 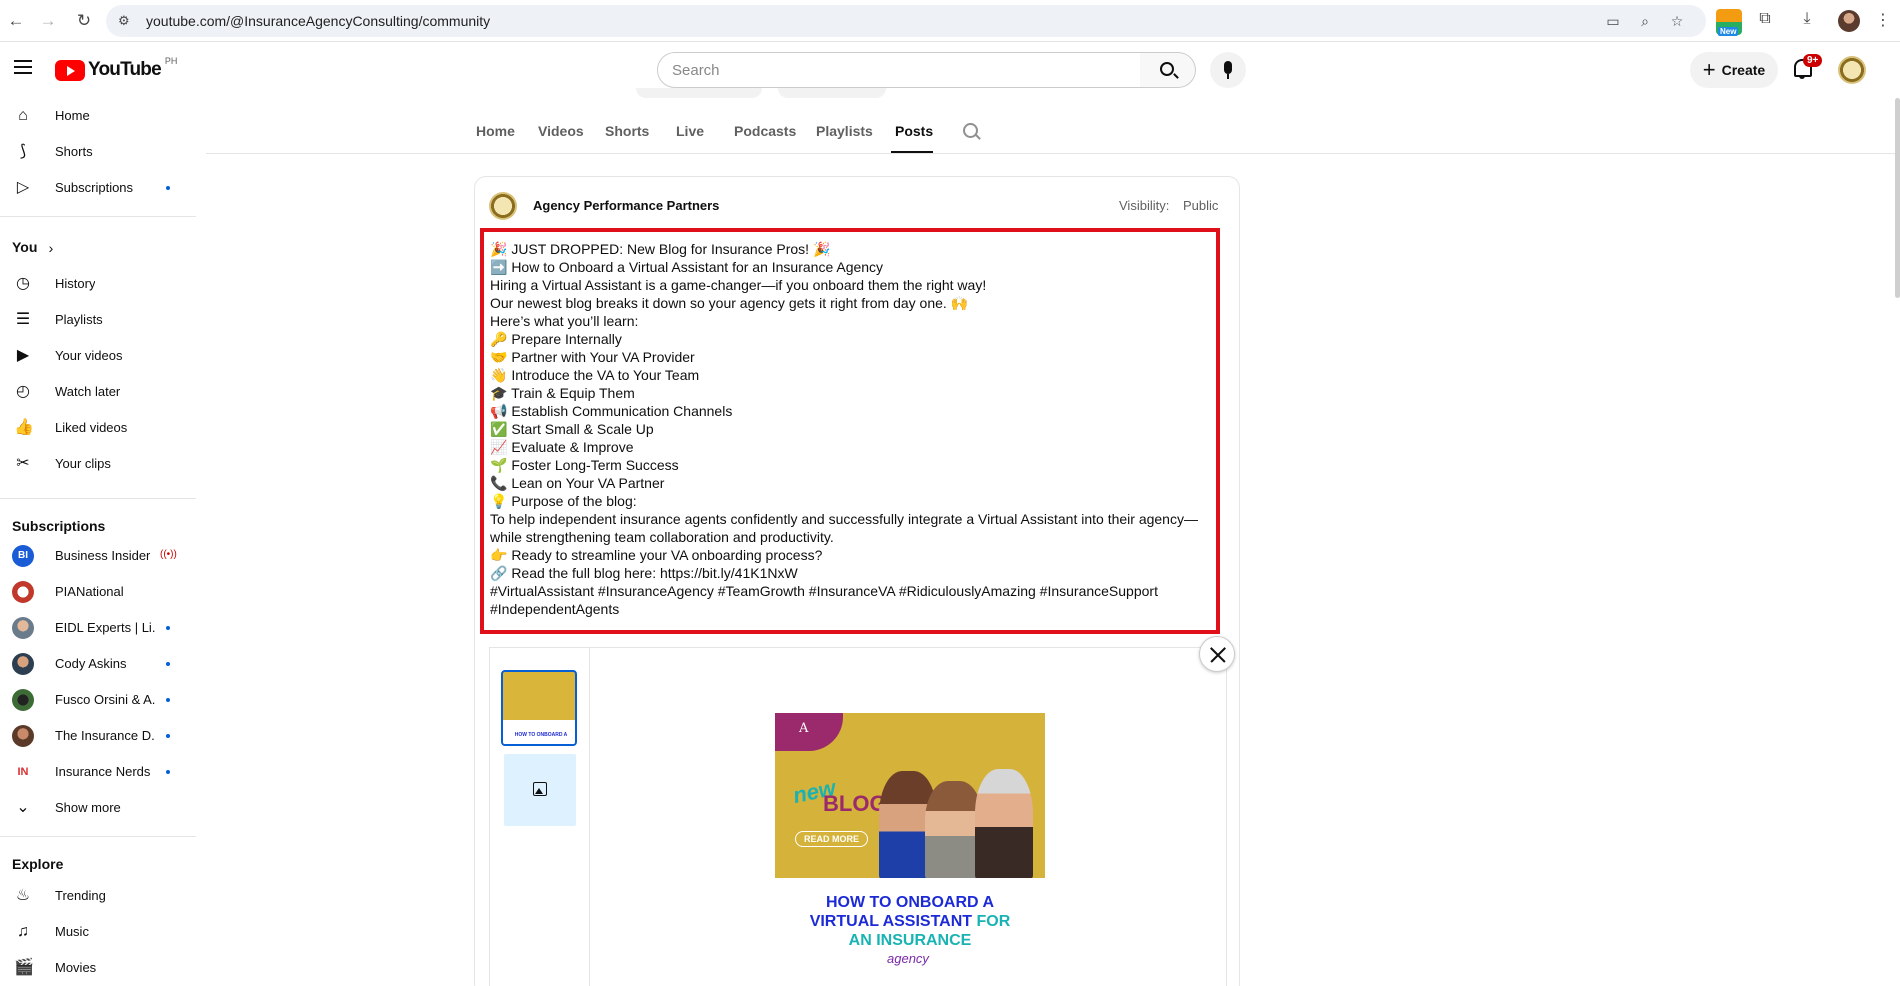 I want to click on tab-shorts: Shorts, so click(x=627, y=131).